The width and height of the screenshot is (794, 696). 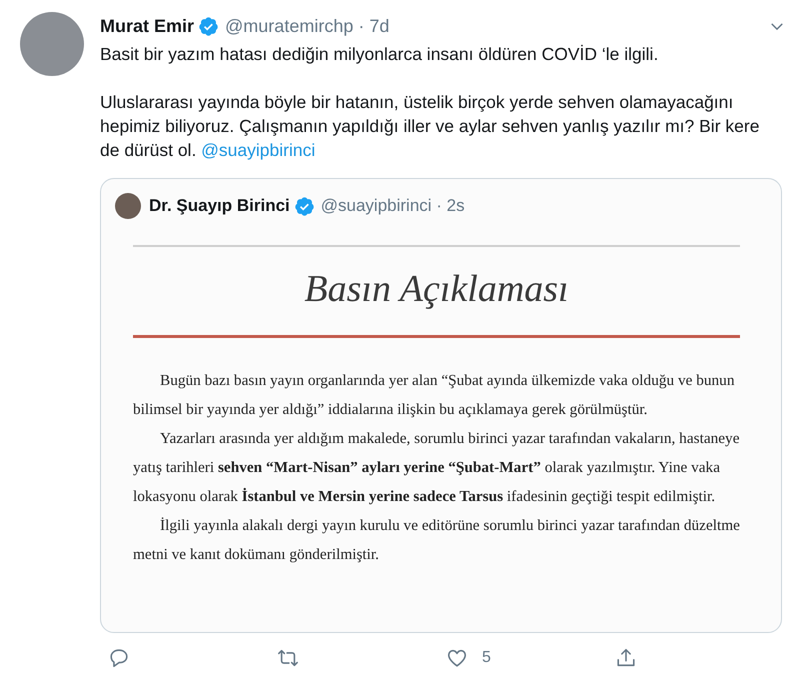 I want to click on author-name: Murat Emir, so click(x=147, y=26).